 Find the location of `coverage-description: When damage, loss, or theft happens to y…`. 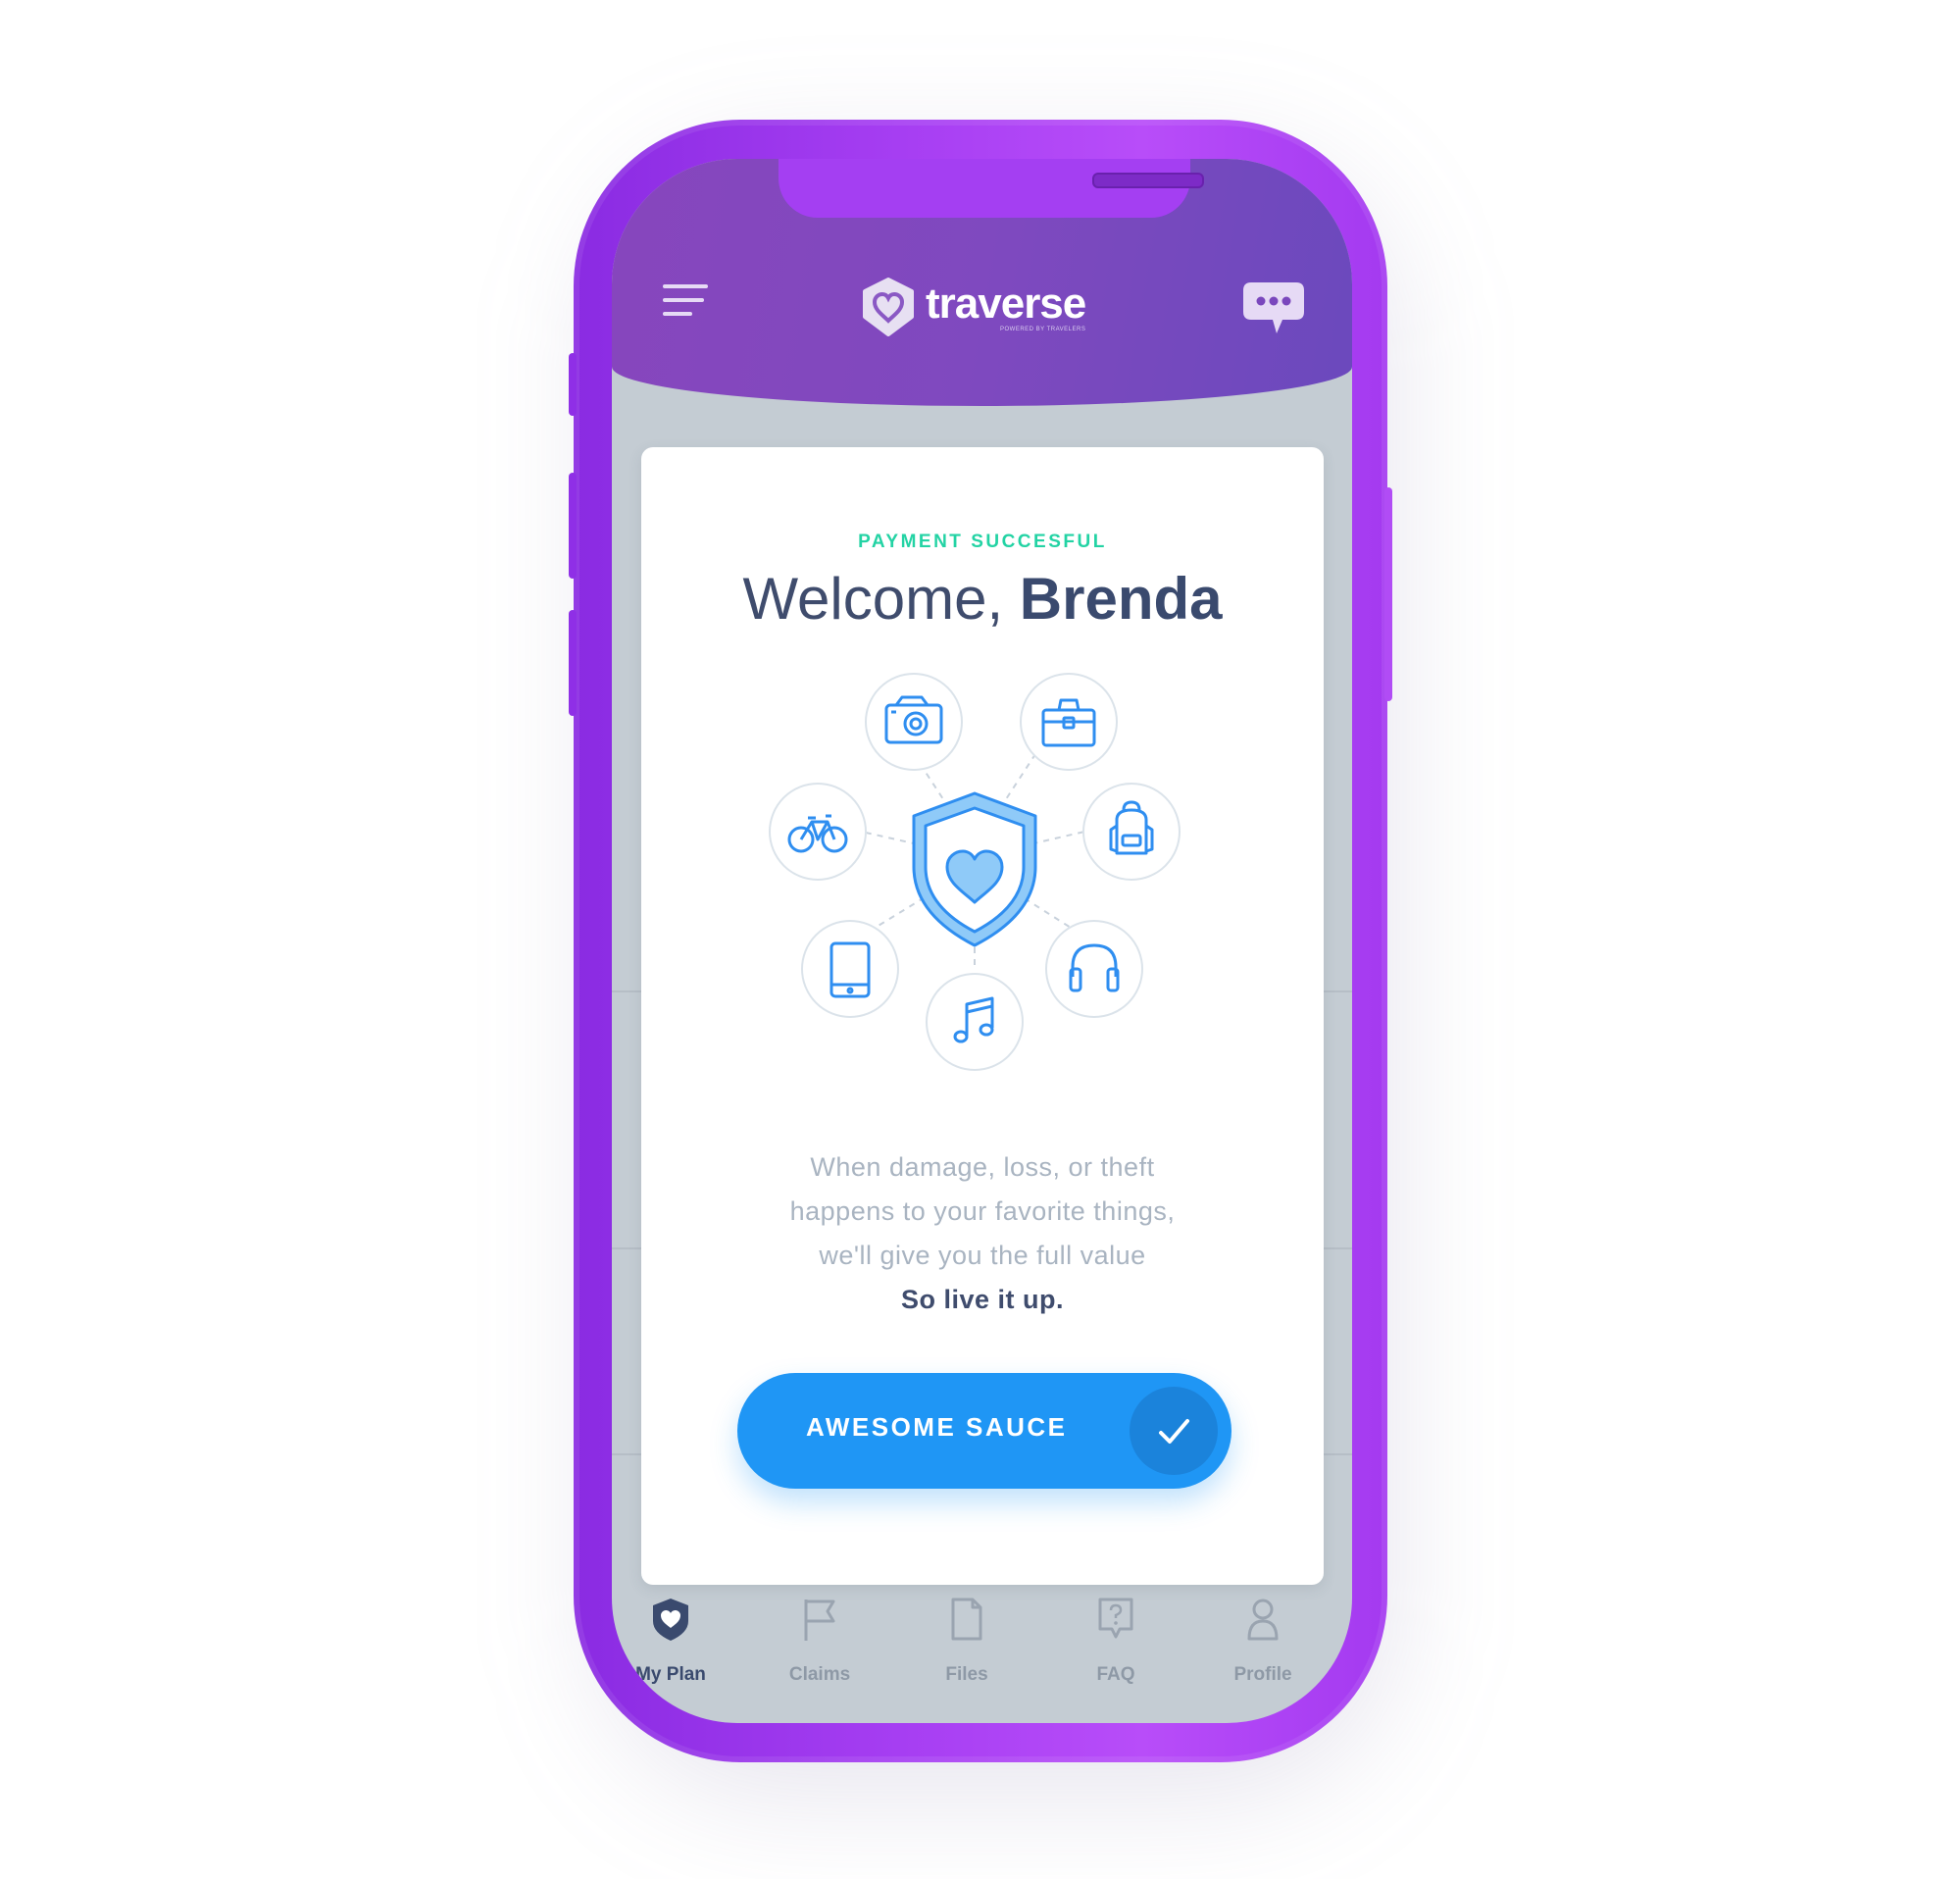

coverage-description: When damage, loss, or theft happens to y… is located at coordinates (982, 1233).